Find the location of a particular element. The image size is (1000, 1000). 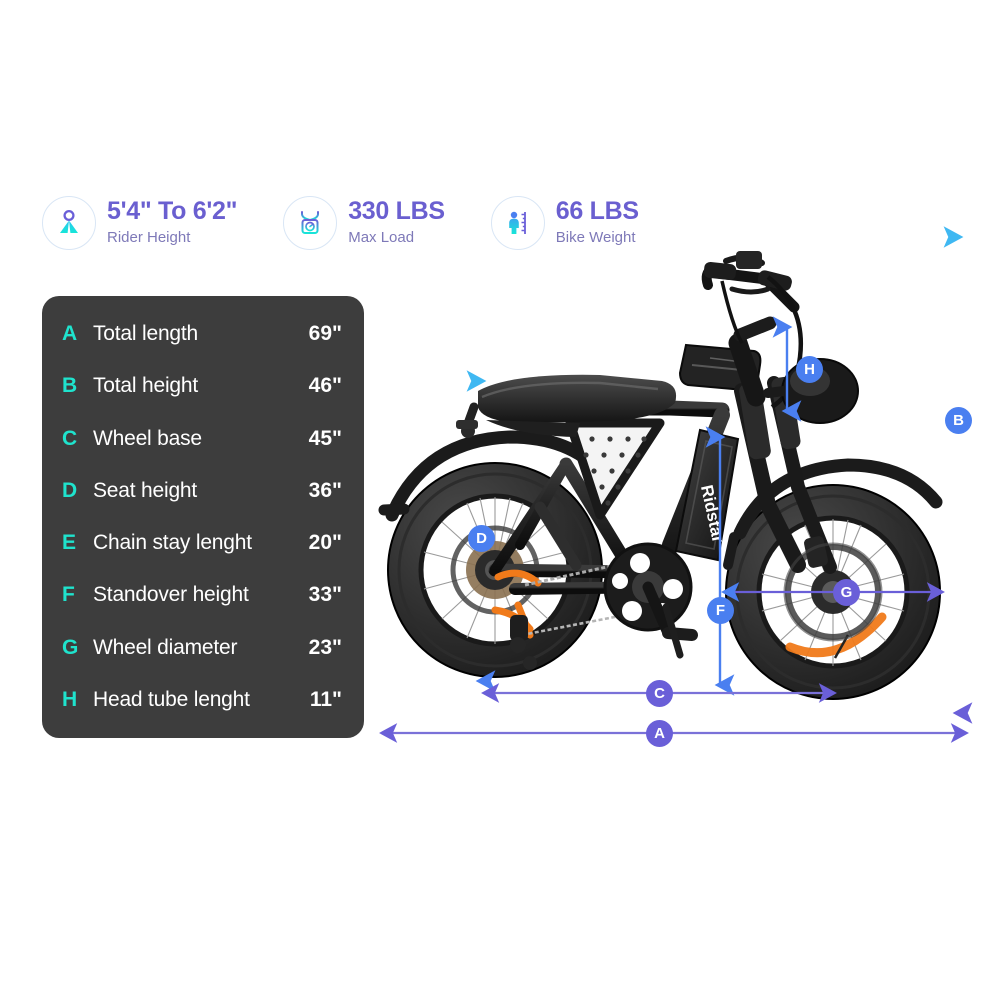

spec-row: C Wheel base 45" is located at coordinates (202, 439).